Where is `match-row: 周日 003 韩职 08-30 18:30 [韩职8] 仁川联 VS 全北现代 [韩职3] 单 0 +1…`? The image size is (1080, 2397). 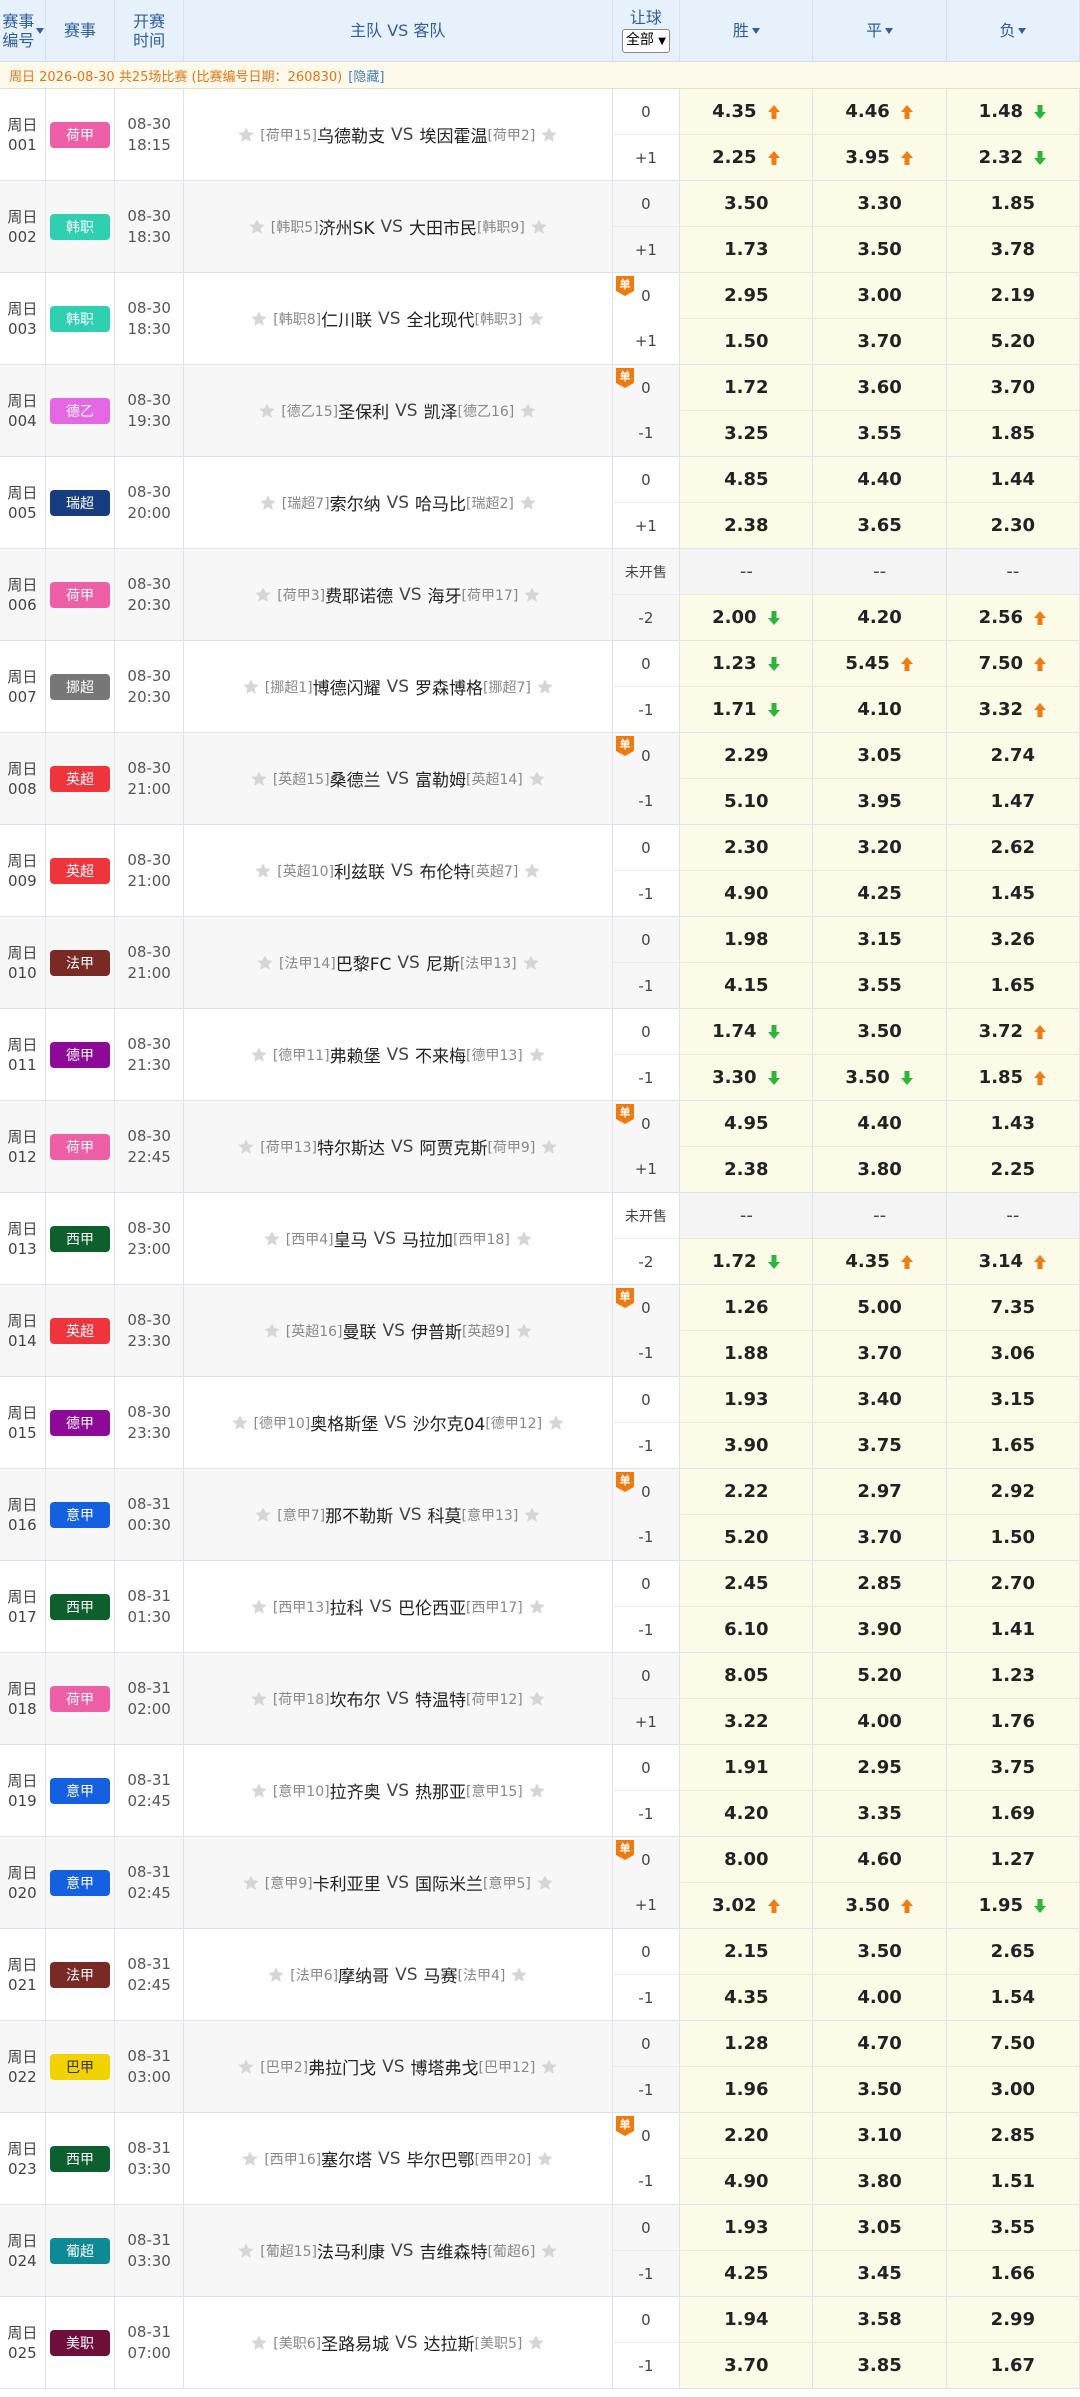 match-row: 周日 003 韩职 08-30 18:30 [韩职8] 仁川联 VS 全北现代 [韩职3] 单 0 +1… is located at coordinates (540, 319).